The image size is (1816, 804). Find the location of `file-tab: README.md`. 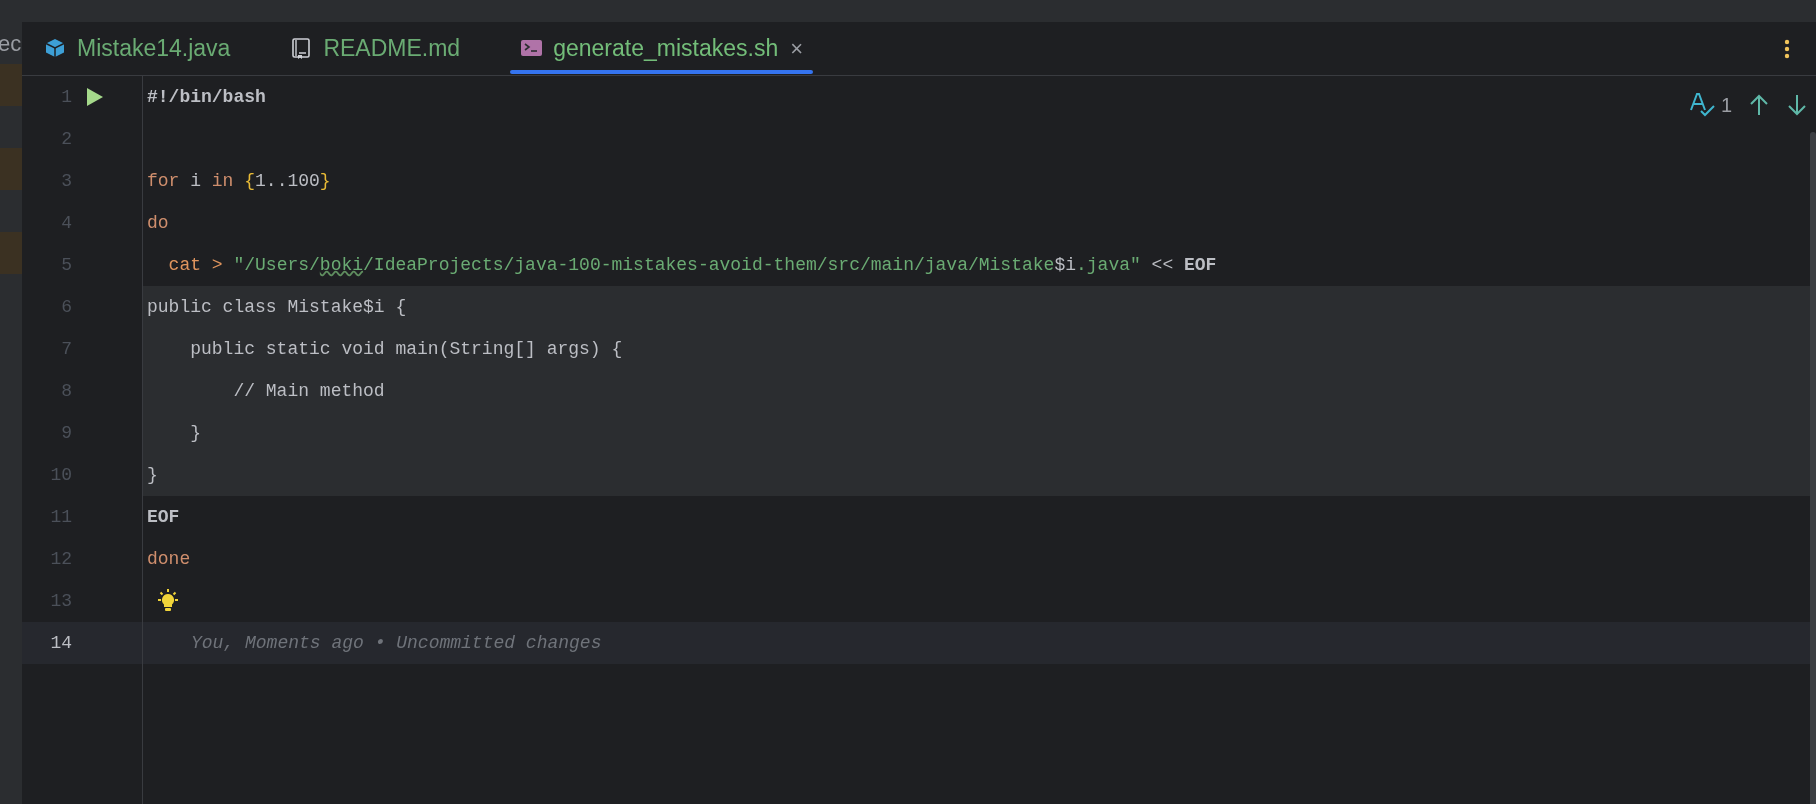

file-tab: README.md is located at coordinates (375, 48).